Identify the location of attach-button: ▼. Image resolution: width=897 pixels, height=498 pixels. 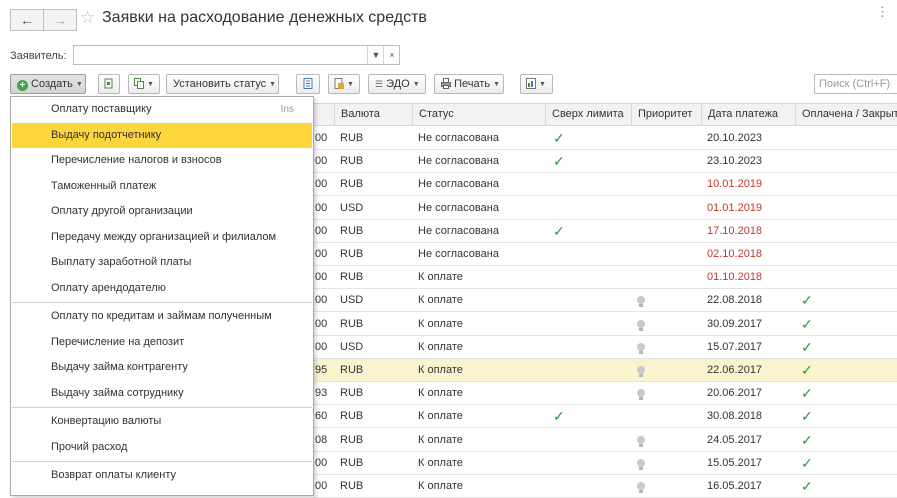
(344, 84).